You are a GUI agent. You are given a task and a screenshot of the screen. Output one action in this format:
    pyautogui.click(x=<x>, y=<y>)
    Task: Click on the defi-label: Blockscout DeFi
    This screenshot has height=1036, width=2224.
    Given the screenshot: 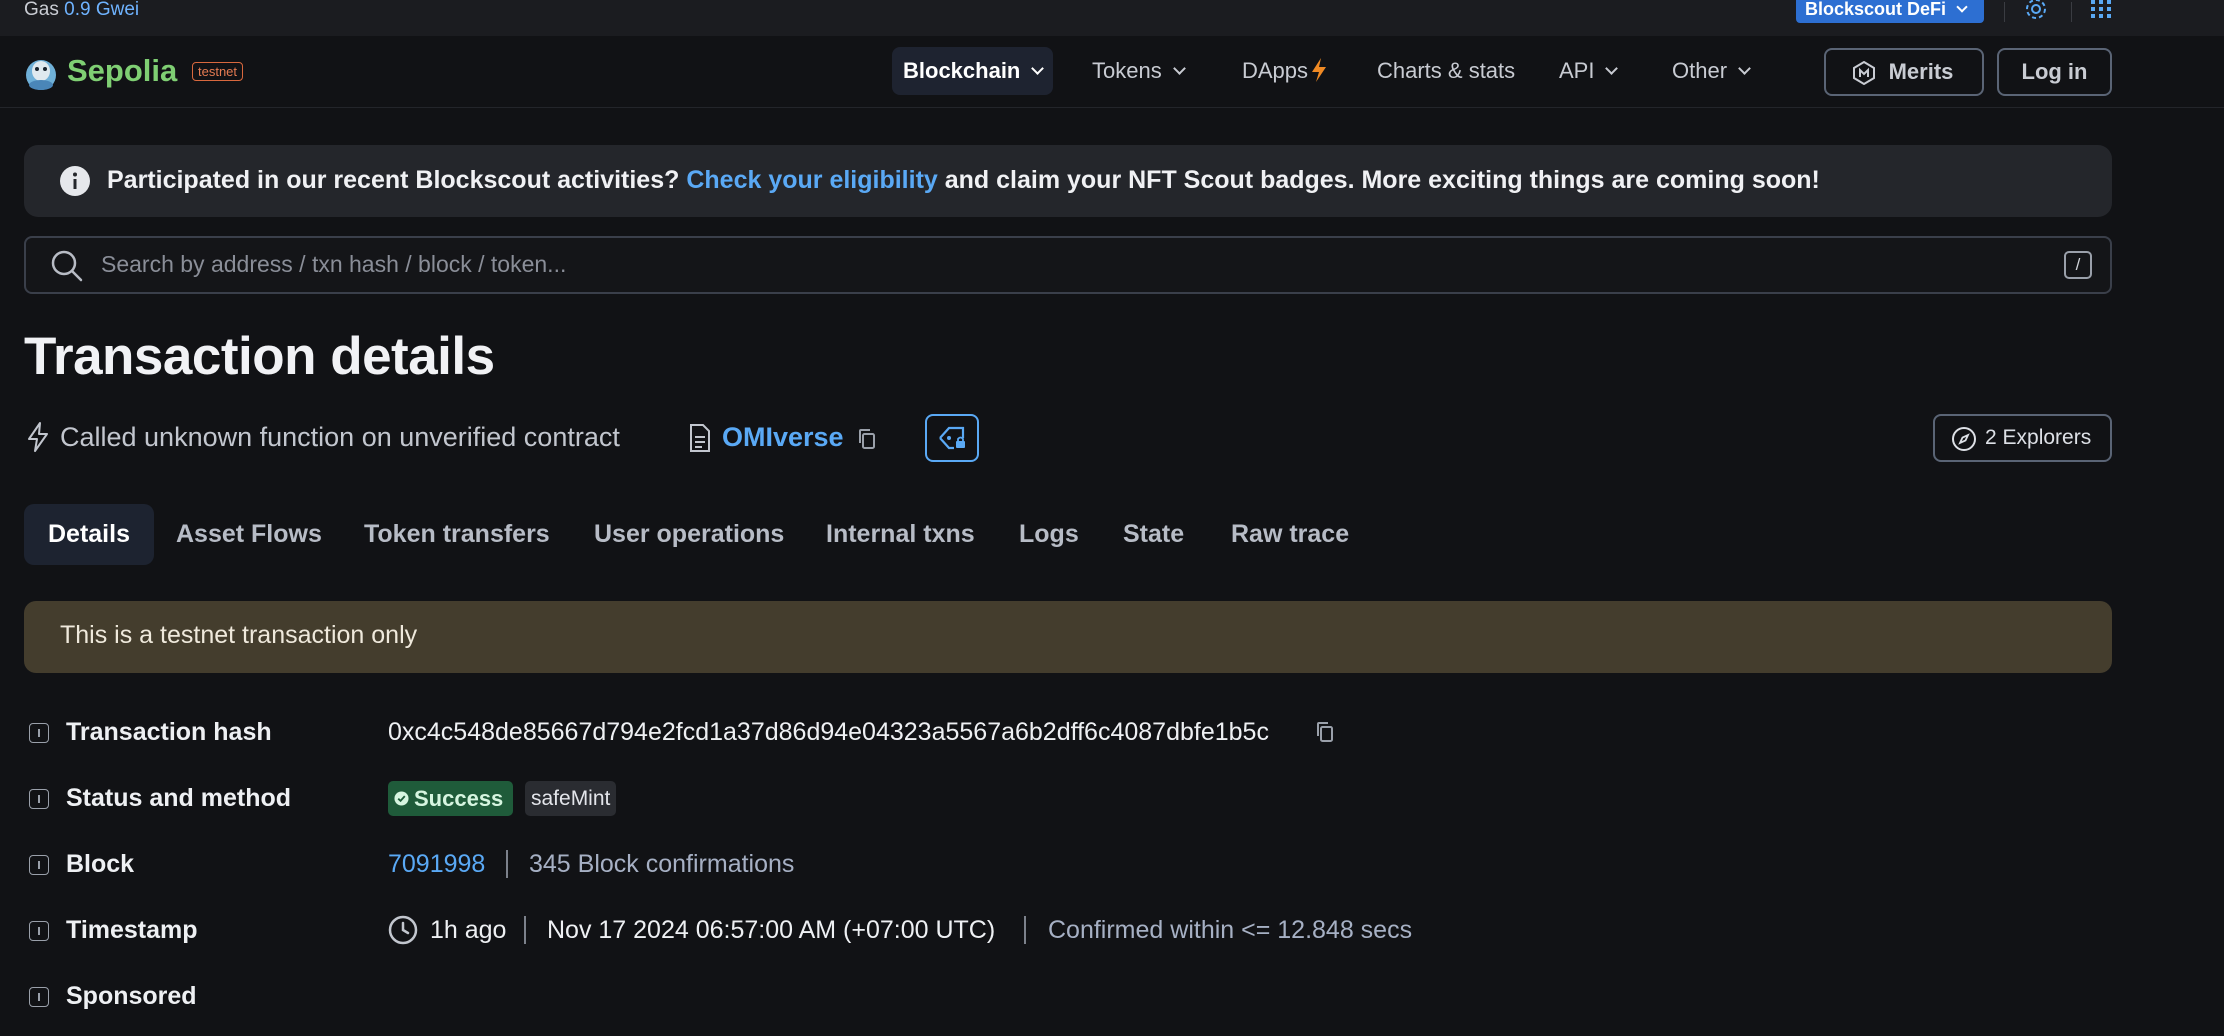 What is the action you would take?
    pyautogui.click(x=1876, y=9)
    